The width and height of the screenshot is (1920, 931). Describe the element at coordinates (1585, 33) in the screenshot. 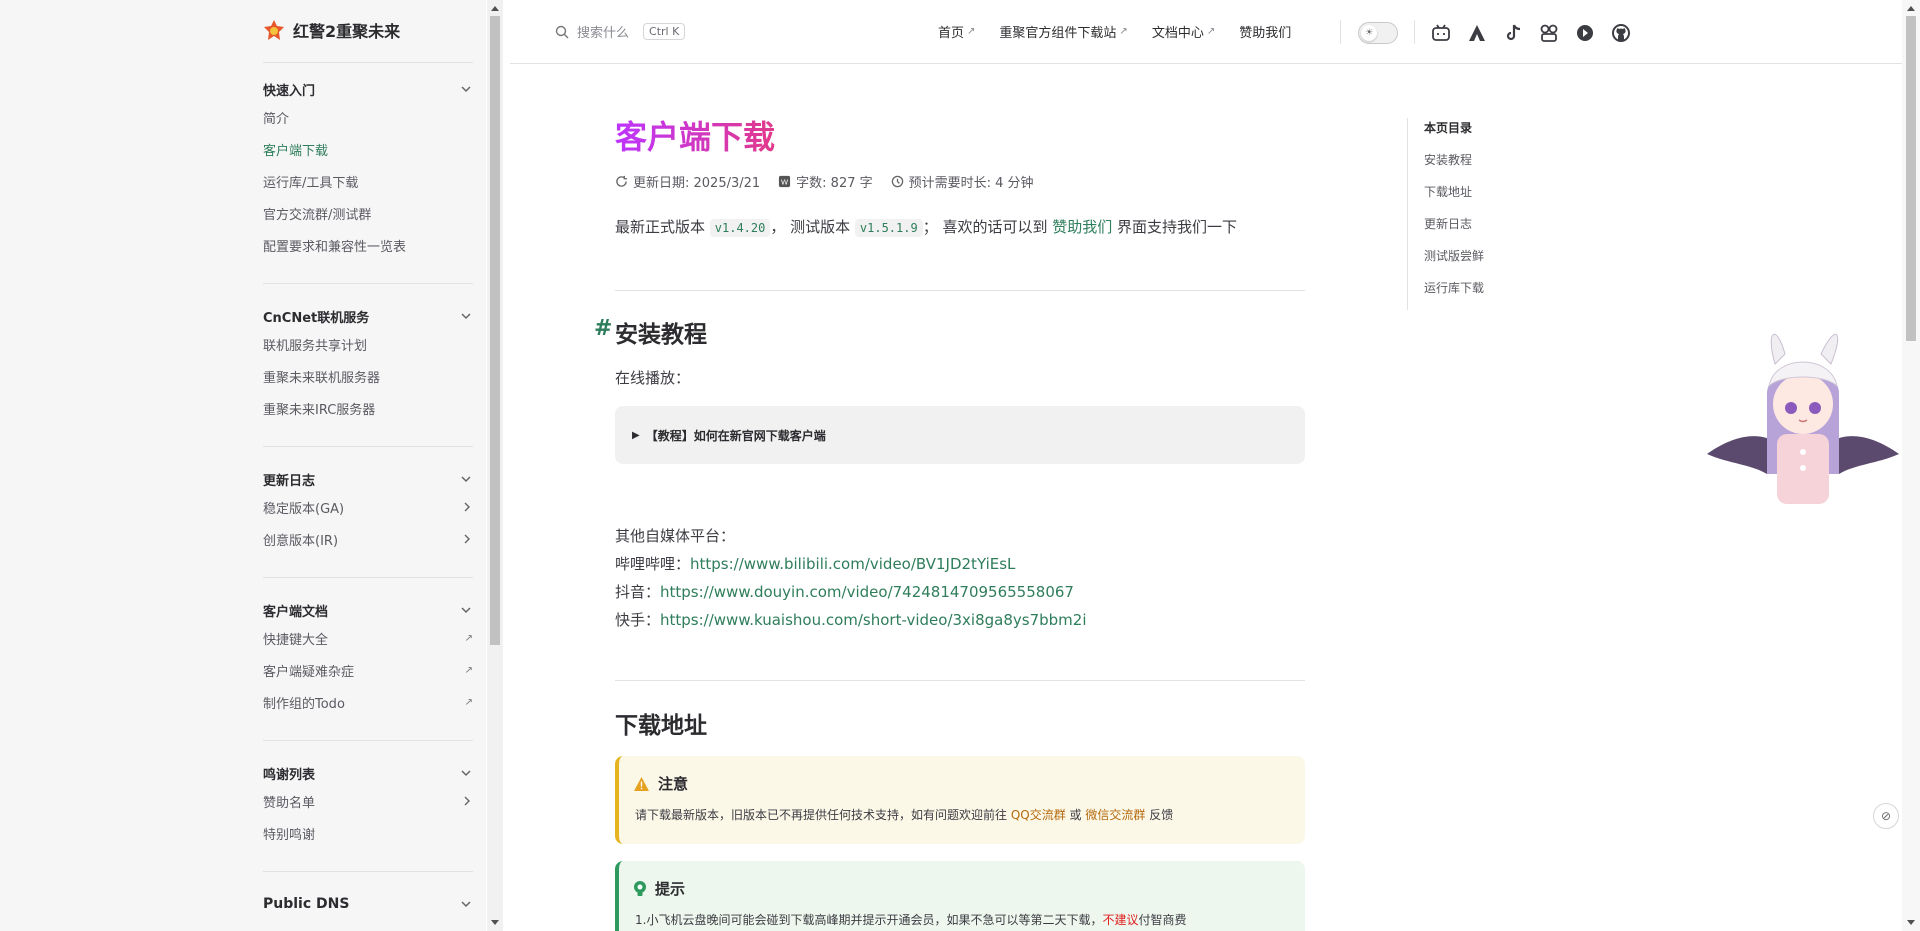

I see `kook-icon` at that location.